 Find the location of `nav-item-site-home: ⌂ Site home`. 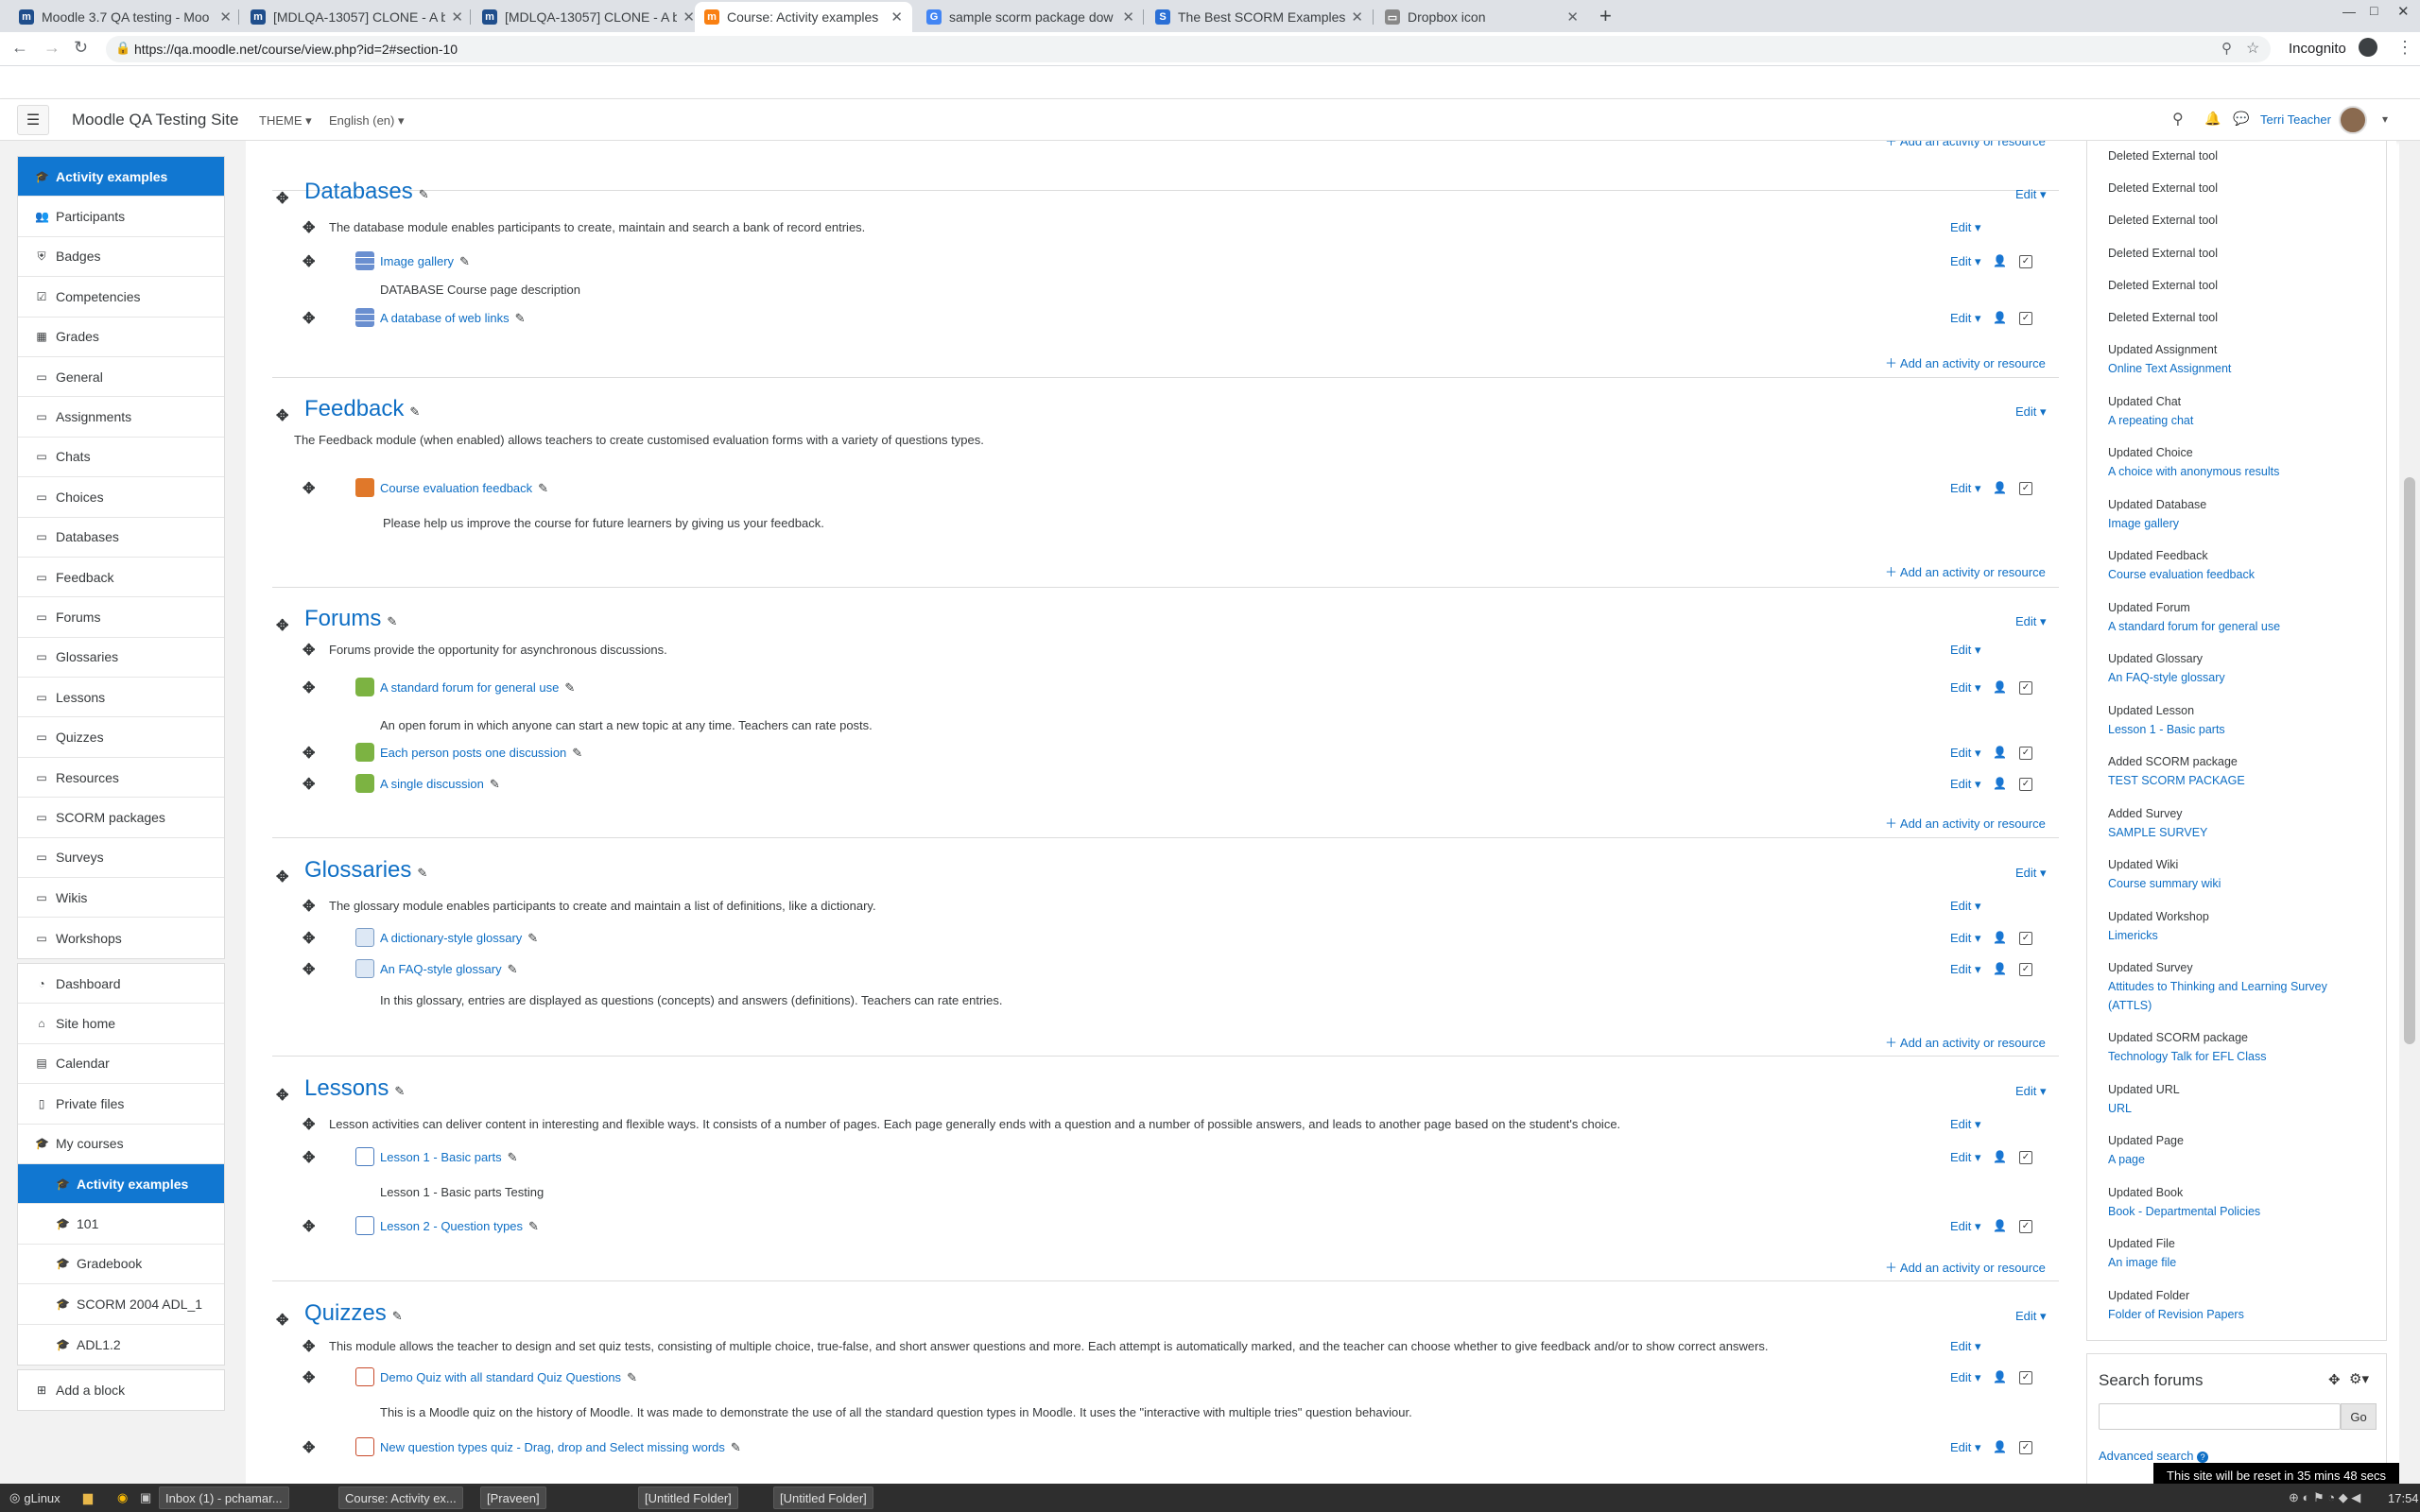

nav-item-site-home: ⌂ Site home is located at coordinates (121, 1024).